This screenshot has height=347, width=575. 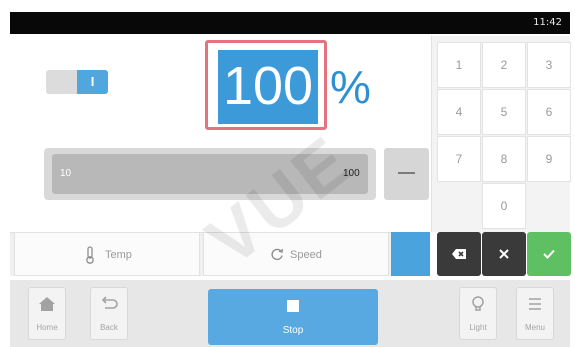 I want to click on rotate-icon, so click(x=277, y=254).